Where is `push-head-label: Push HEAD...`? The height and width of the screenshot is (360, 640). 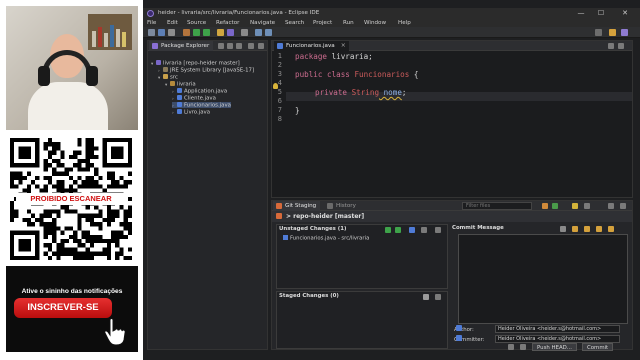 push-head-label: Push HEAD... is located at coordinates (554, 348).